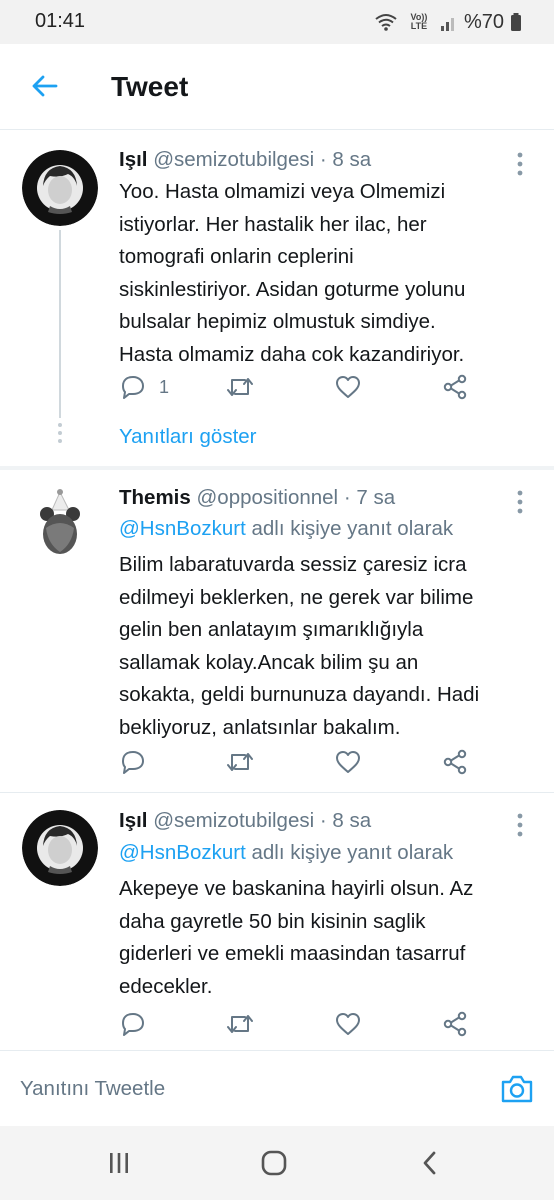  What do you see at coordinates (299, 694) in the screenshot?
I see `tweet-line: sokakta, geldi burnunuza dayandı. Hadi` at bounding box center [299, 694].